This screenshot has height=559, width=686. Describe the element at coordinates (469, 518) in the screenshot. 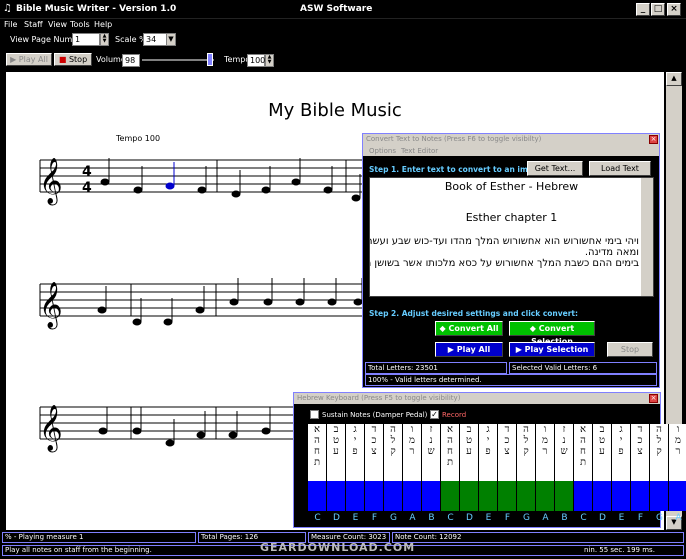

I see `note-label: D` at that location.